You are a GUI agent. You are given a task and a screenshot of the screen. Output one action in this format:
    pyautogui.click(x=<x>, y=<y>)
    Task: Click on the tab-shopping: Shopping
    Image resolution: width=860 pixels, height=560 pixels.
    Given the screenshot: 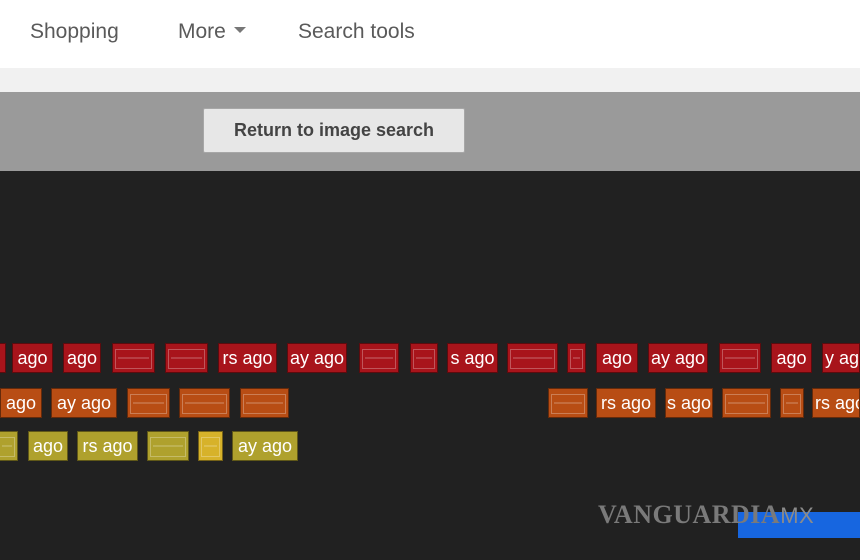 What is the action you would take?
    pyautogui.click(x=74, y=32)
    